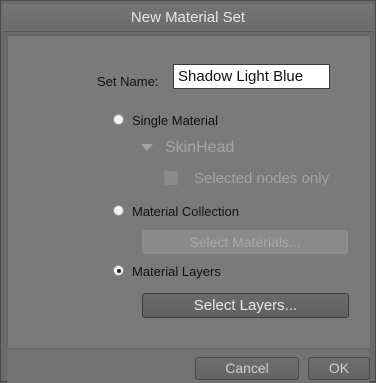  What do you see at coordinates (171, 178) in the screenshot?
I see `selected-nodes-only-checkbox` at bounding box center [171, 178].